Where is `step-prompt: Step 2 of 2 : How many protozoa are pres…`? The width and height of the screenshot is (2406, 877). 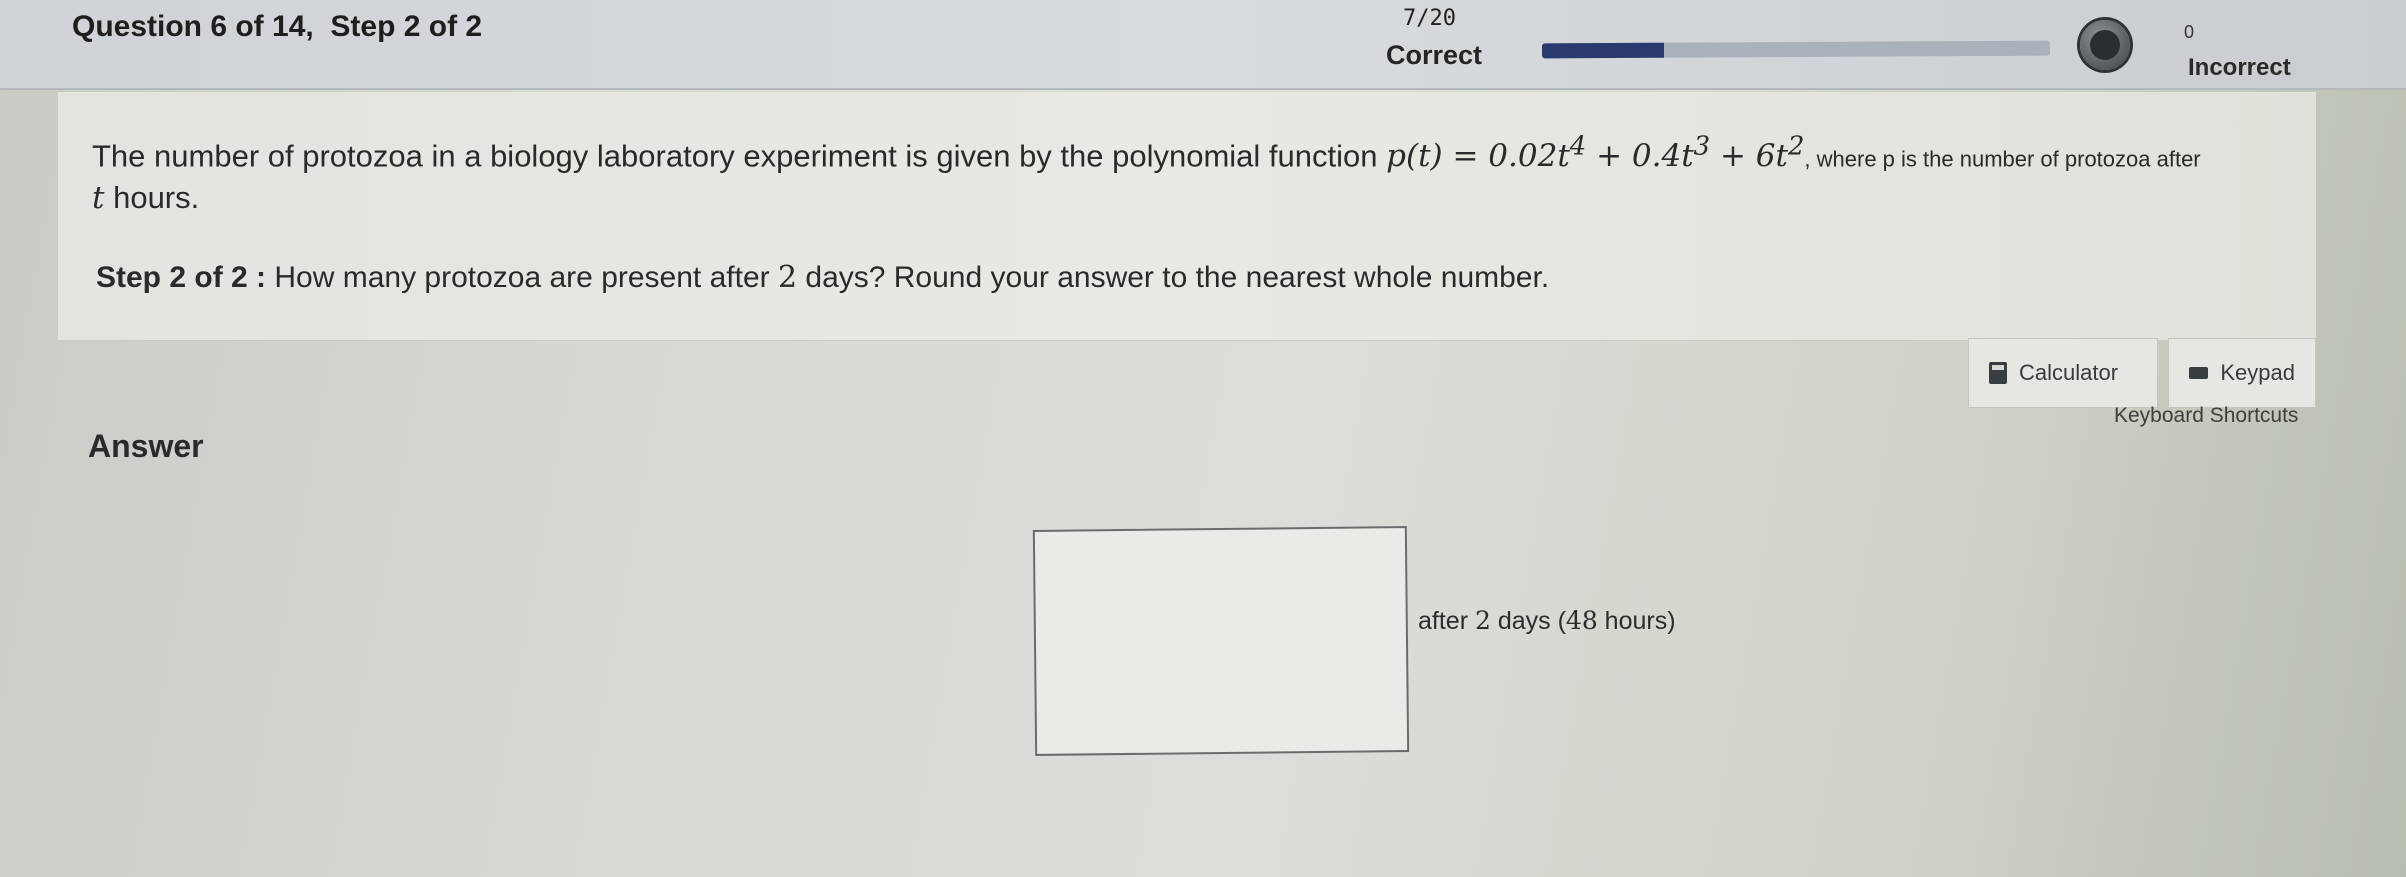
step-prompt: Step 2 of 2 : How many protozoa are pres… is located at coordinates (823, 277).